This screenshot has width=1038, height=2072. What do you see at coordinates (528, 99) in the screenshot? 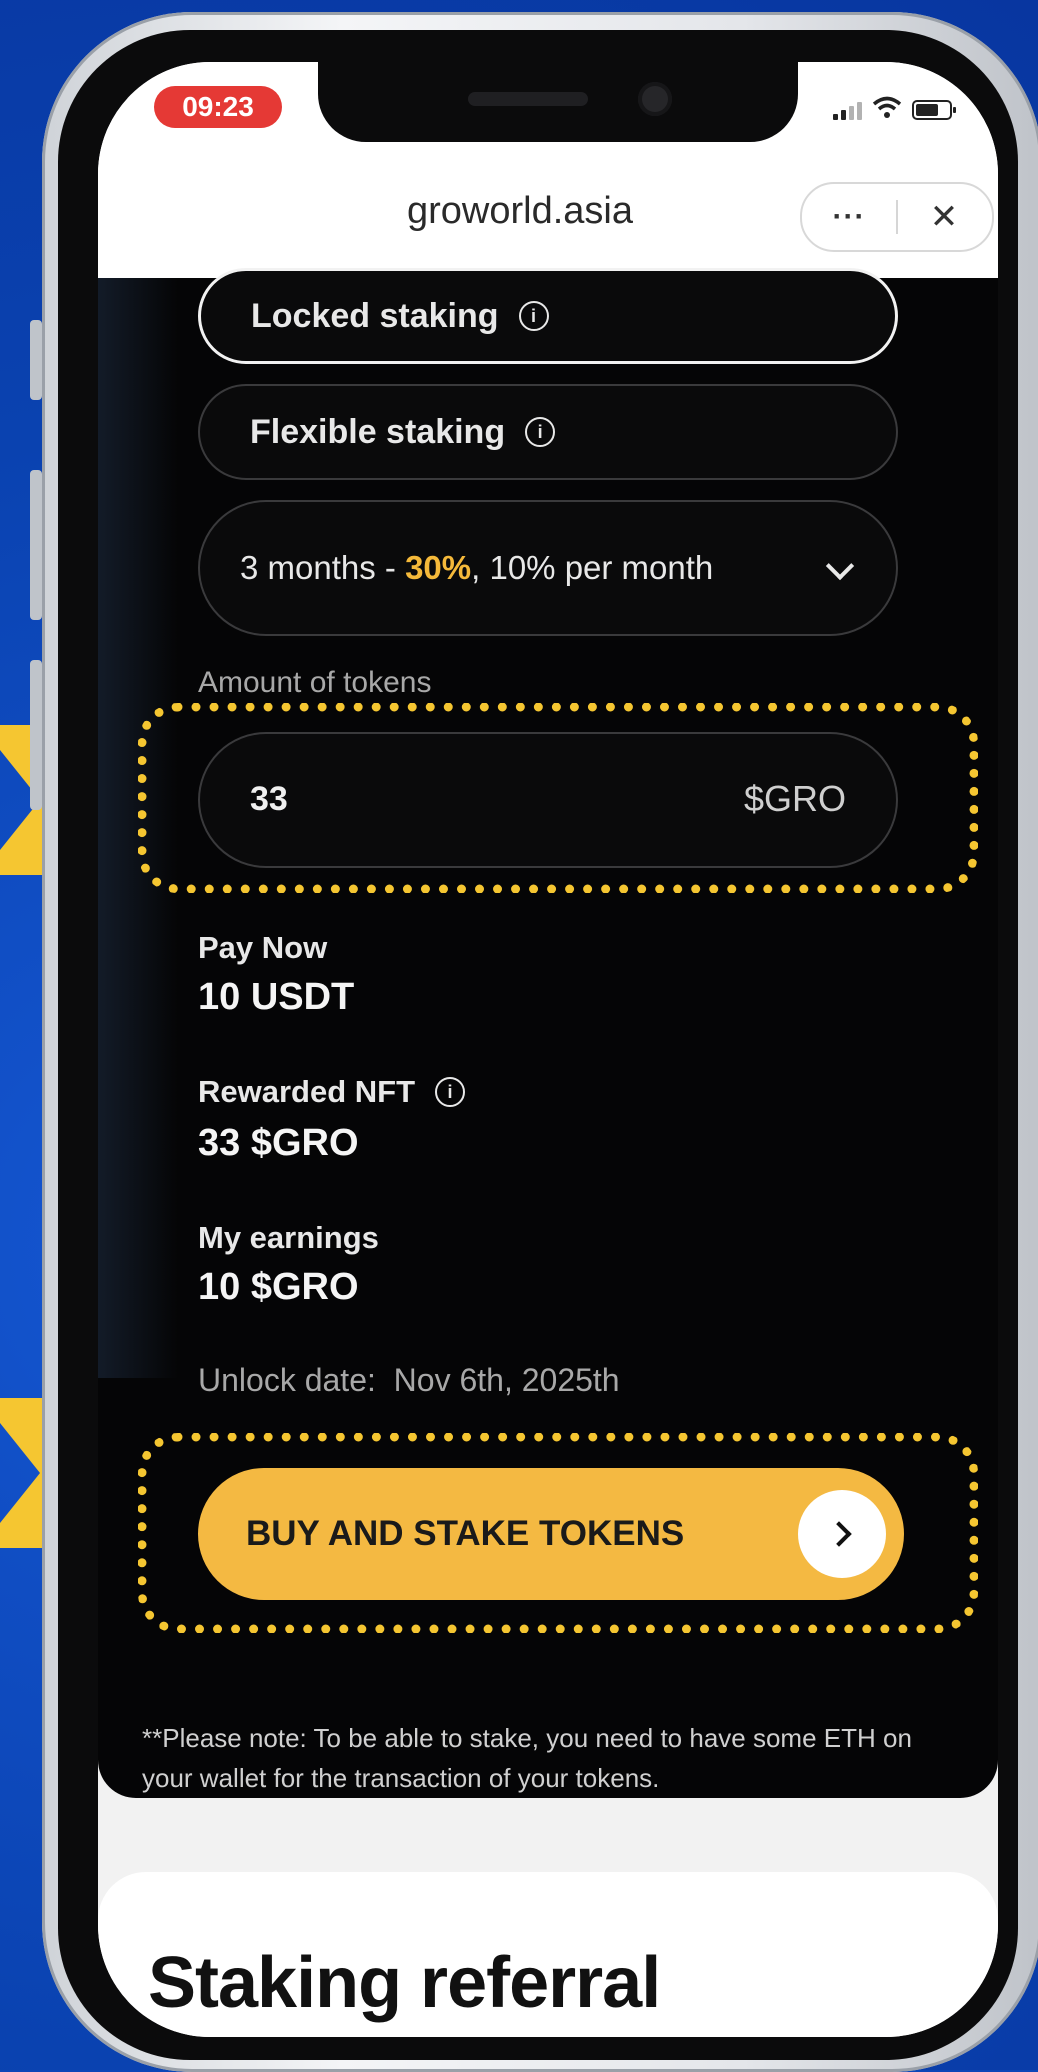
I see `speaker` at bounding box center [528, 99].